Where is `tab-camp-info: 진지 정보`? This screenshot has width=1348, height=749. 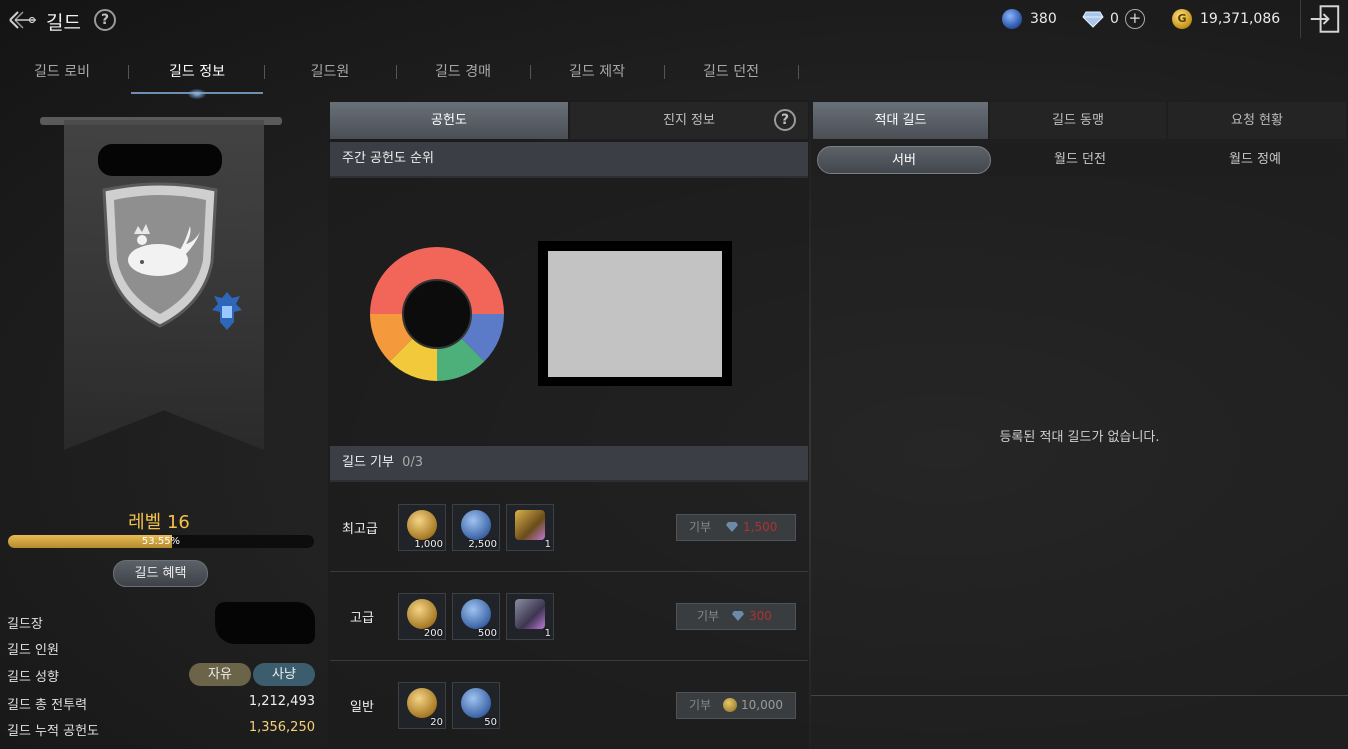
tab-camp-info: 진지 정보 is located at coordinates (689, 120).